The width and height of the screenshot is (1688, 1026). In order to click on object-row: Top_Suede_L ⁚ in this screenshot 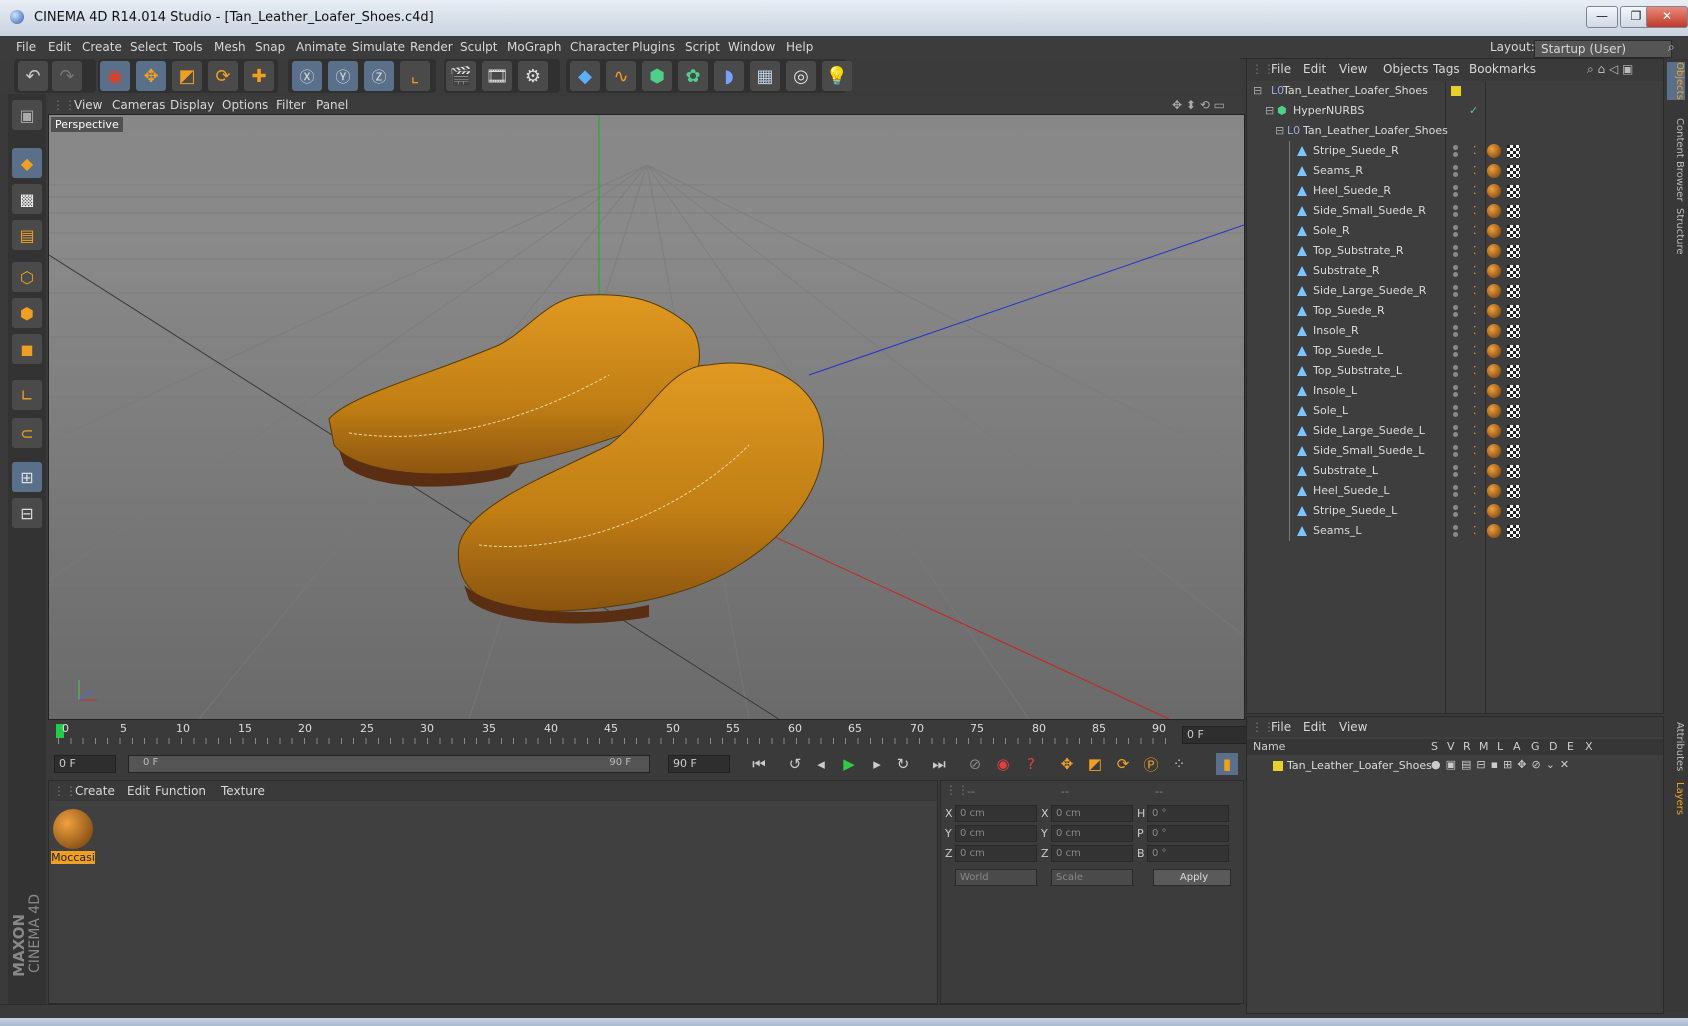, I will do `click(1455, 351)`.